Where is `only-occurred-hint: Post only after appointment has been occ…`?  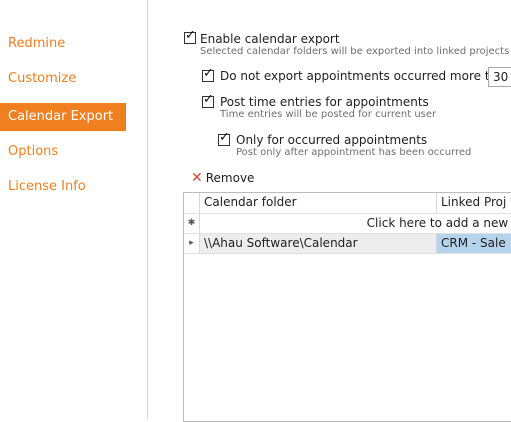
only-occurred-hint: Post only after appointment has been occ… is located at coordinates (354, 152).